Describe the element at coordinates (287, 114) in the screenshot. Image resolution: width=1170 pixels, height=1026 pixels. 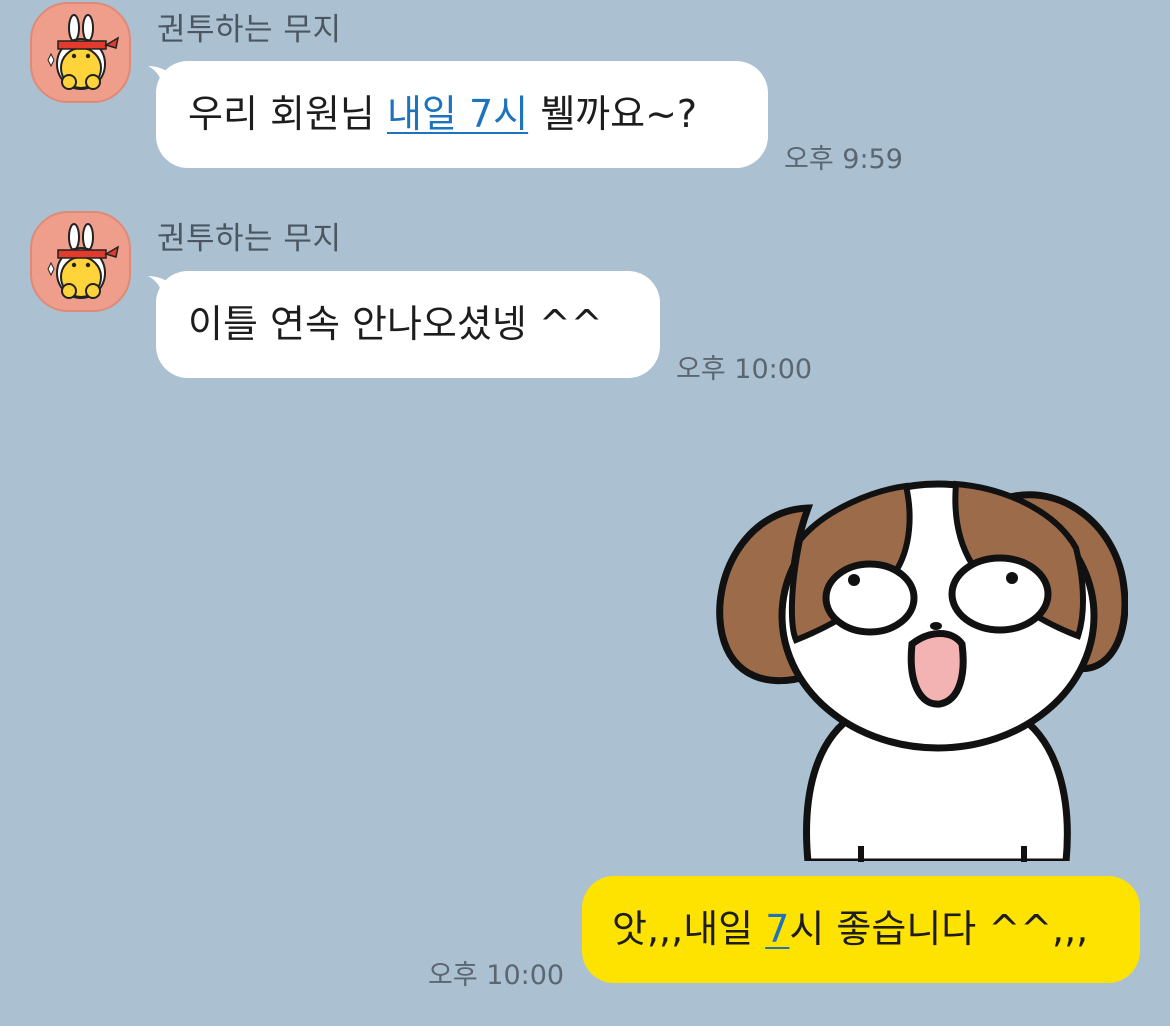
I see `message-text: 우리 회원님` at that location.